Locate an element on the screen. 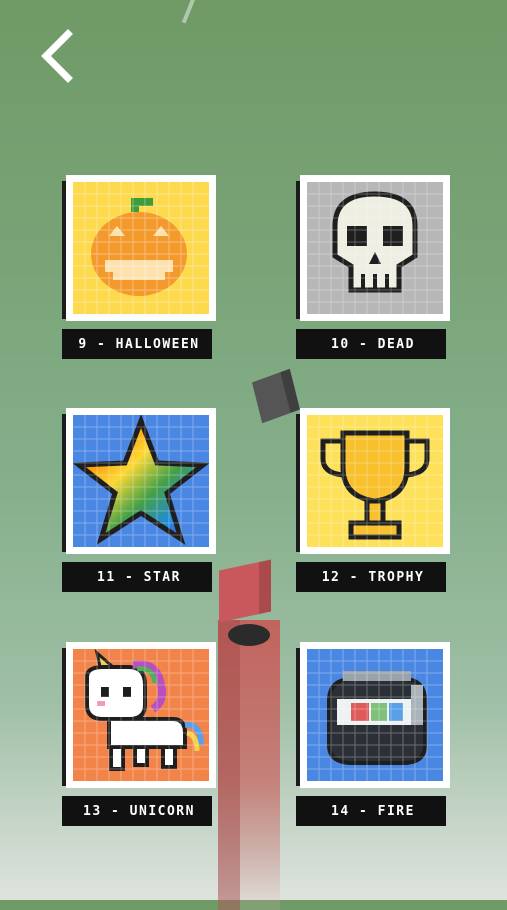 This screenshot has width=507, height=910. level-label: 14 - FIRE is located at coordinates (373, 811).